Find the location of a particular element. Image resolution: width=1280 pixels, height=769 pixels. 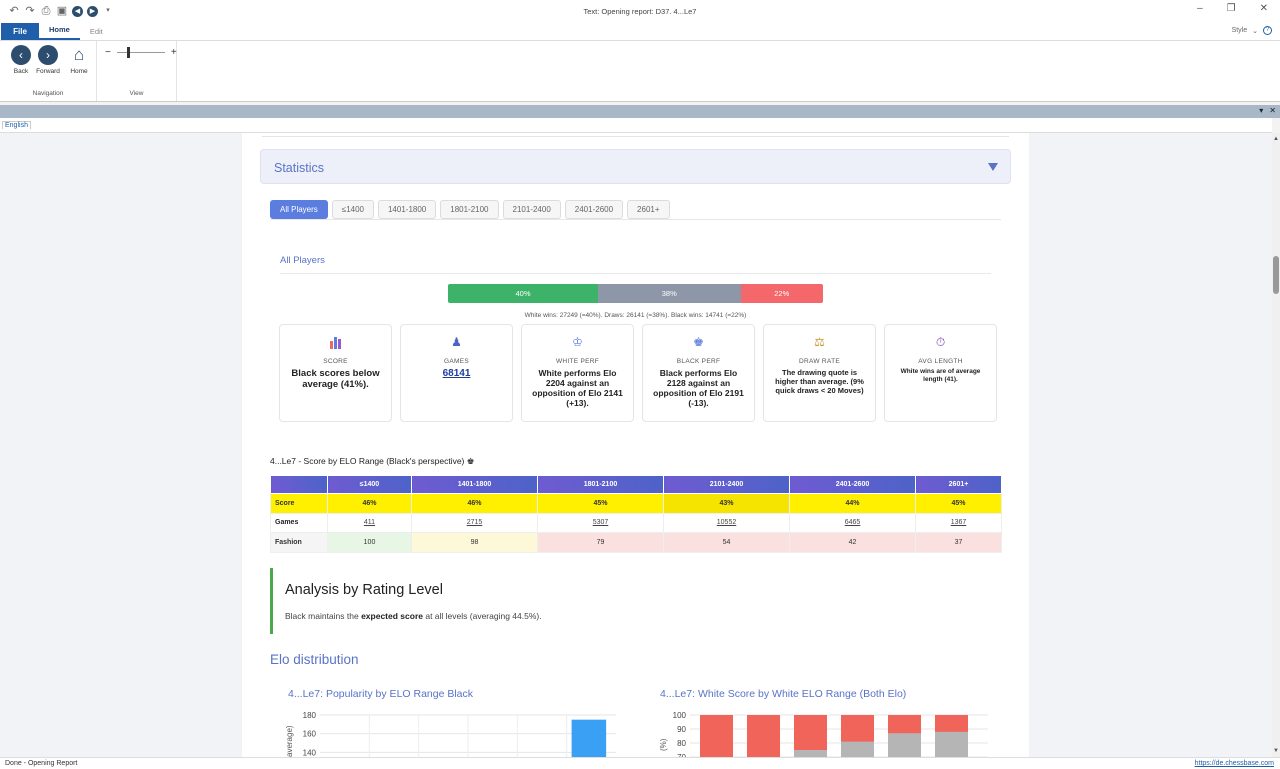

table-cell: 54 is located at coordinates (726, 542).